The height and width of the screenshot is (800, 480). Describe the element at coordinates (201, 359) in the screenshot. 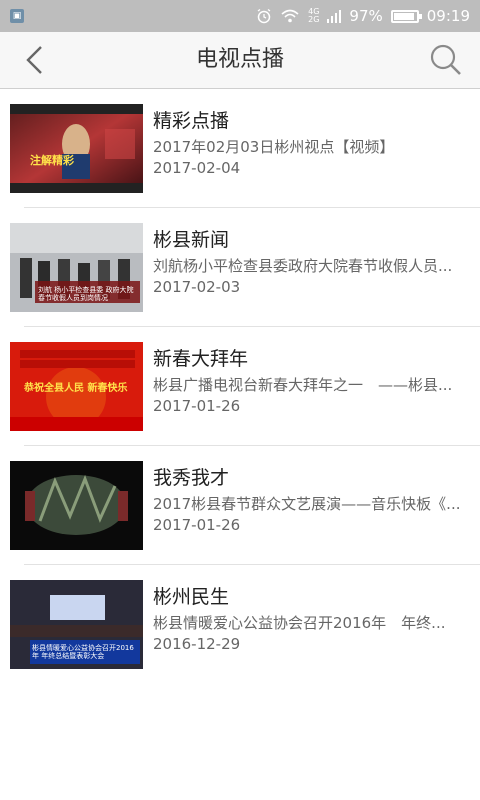

I see `item-title: 新春大拜年` at that location.